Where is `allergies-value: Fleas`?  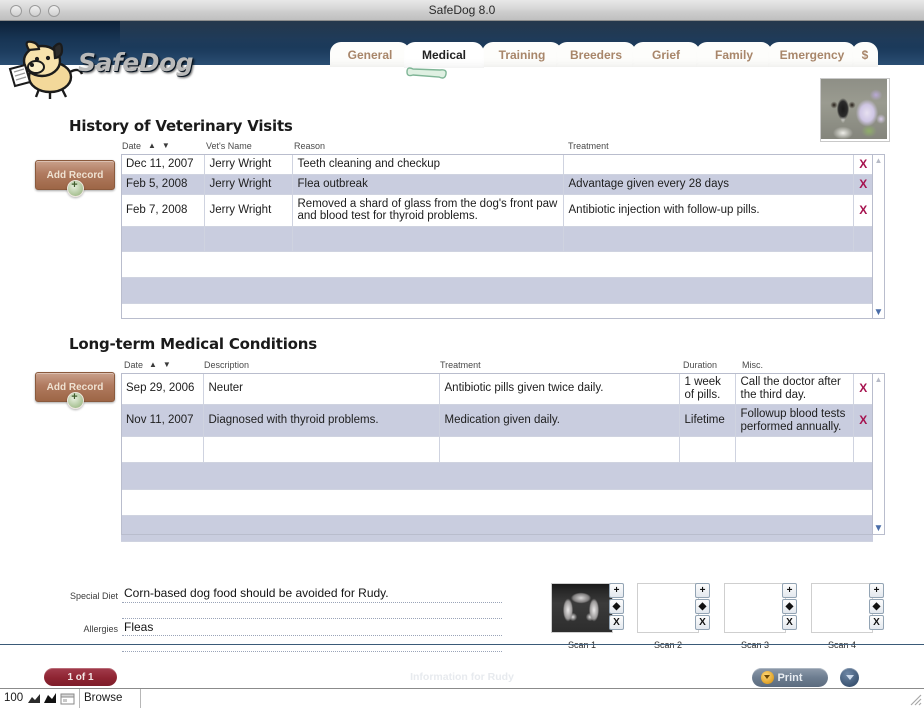
allergies-value: Fleas is located at coordinates (138, 627).